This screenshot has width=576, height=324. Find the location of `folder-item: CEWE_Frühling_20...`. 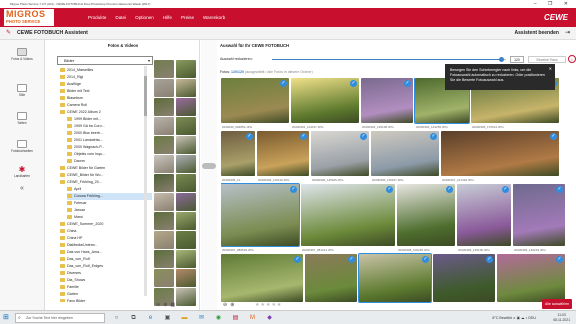

folder-item: CEWE_Frühling_20... is located at coordinates (106, 182).